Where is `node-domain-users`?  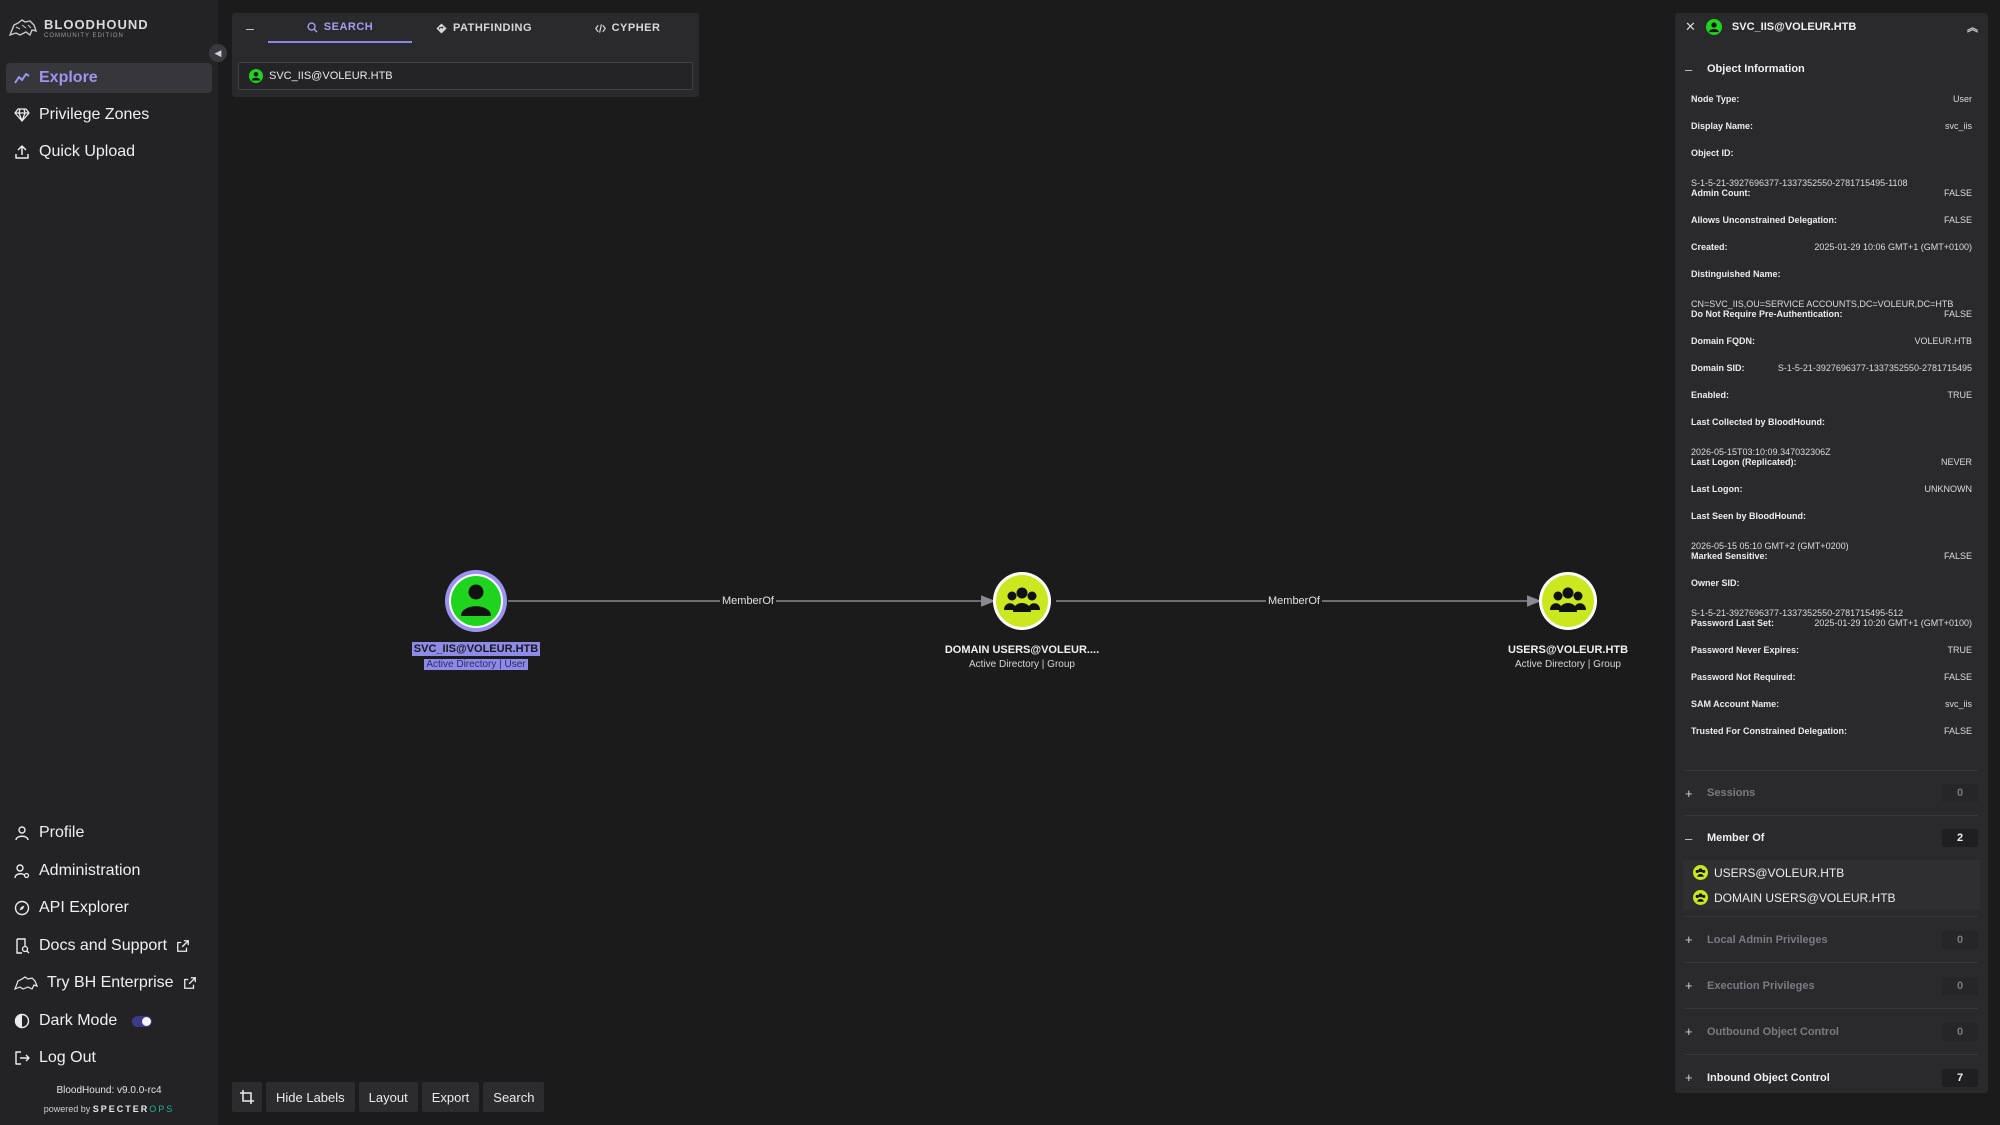
node-domain-users is located at coordinates (1022, 601).